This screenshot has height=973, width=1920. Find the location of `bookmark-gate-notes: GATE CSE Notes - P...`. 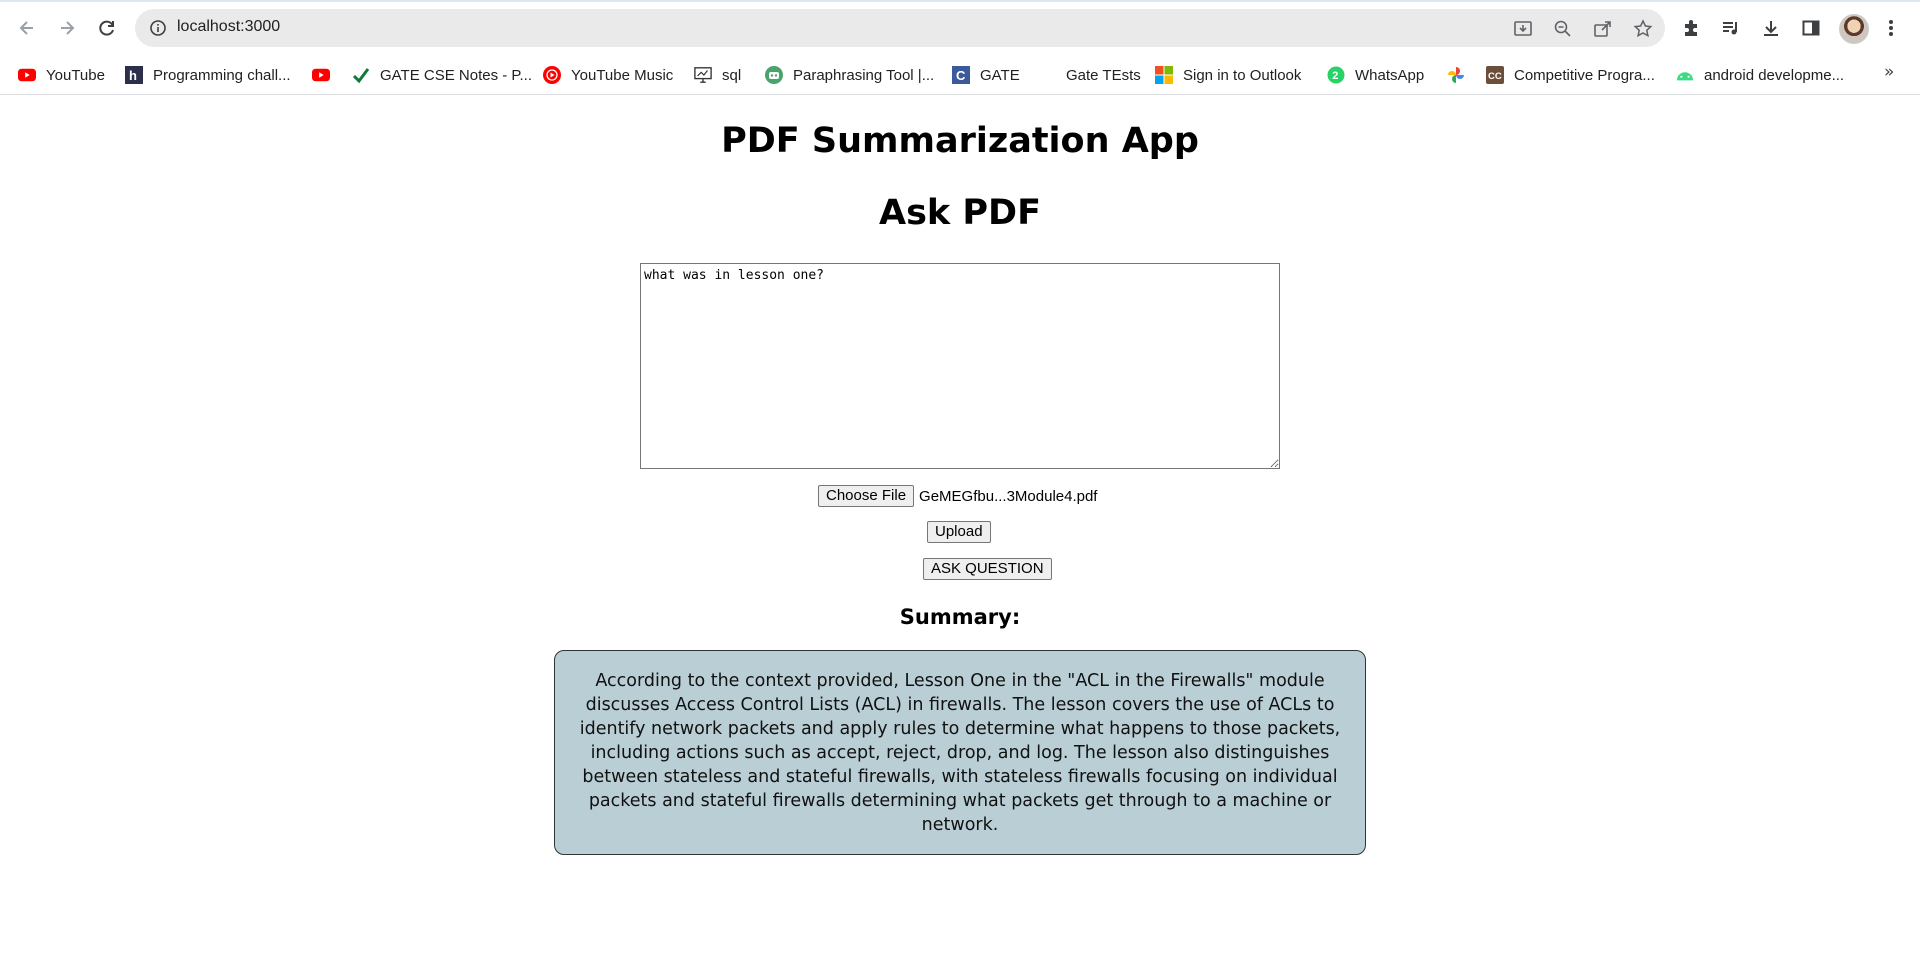

bookmark-gate-notes: GATE CSE Notes - P... is located at coordinates (442, 75).